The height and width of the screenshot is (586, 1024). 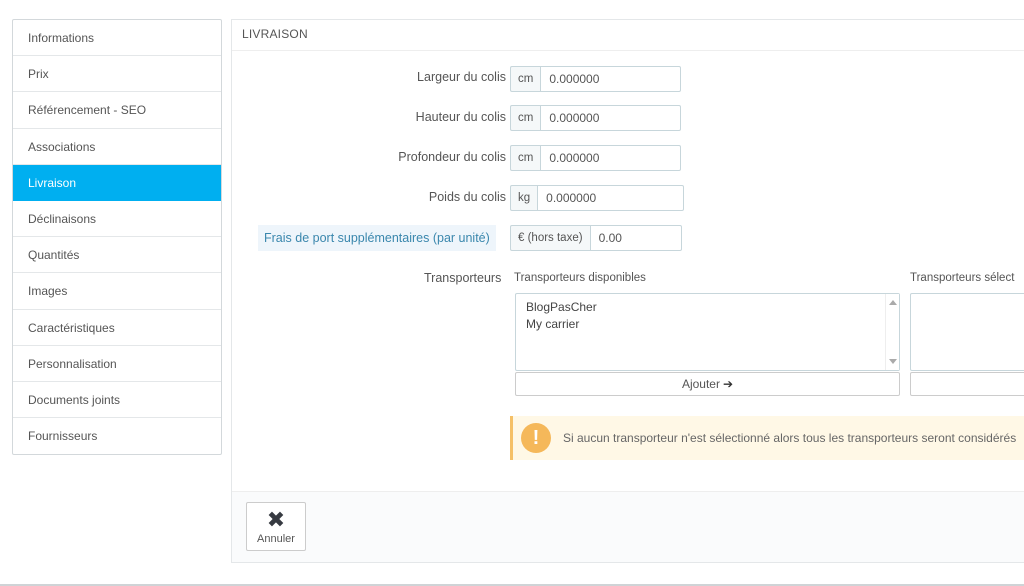 I want to click on cancel-button: ✖ Annuler, so click(x=276, y=526).